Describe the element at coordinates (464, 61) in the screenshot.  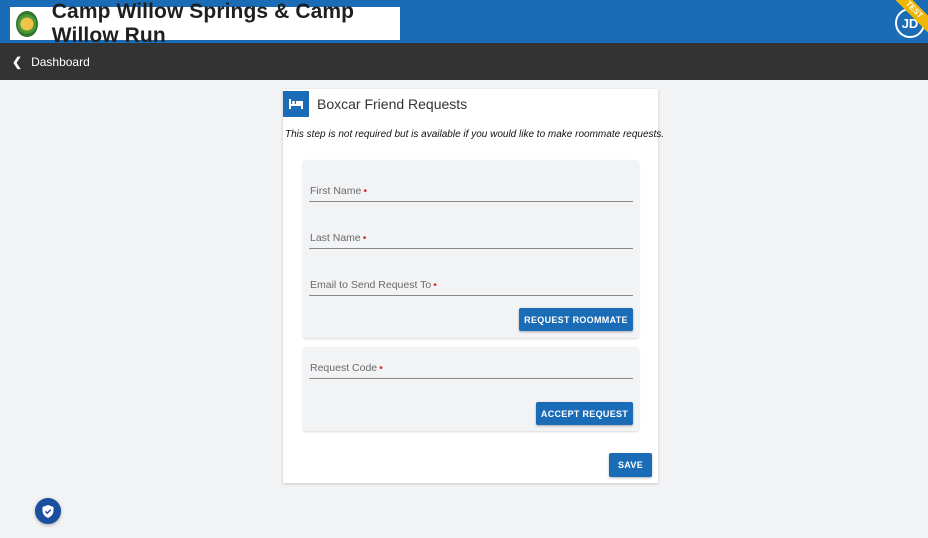
I see `navigation-bar: ❮ Dashboard` at that location.